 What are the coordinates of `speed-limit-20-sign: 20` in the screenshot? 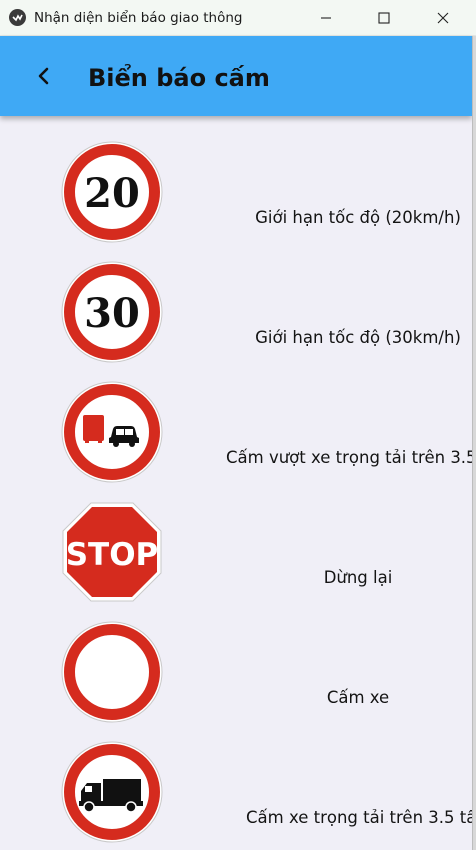 It's located at (112, 192).